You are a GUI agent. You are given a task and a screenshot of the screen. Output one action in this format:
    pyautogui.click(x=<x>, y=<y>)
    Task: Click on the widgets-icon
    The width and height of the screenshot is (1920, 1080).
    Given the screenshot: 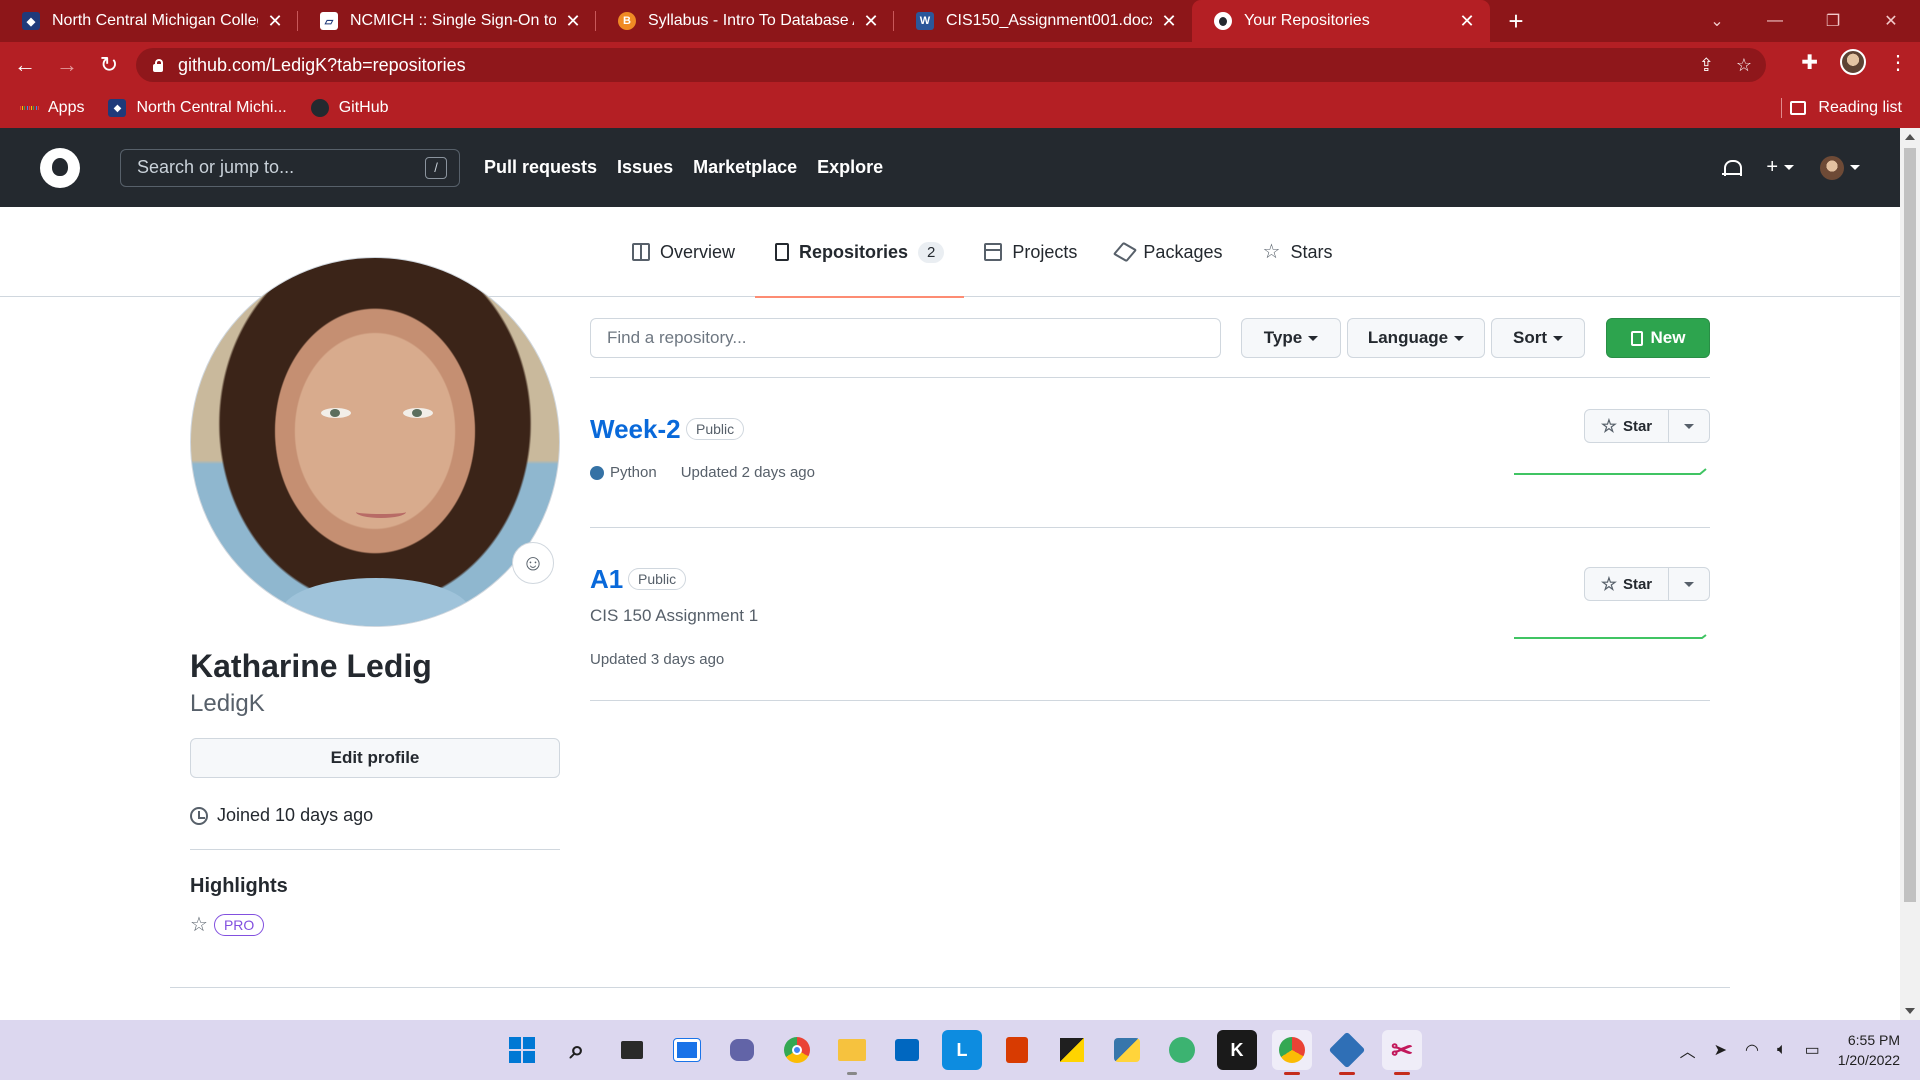 What is the action you would take?
    pyautogui.click(x=687, y=1050)
    